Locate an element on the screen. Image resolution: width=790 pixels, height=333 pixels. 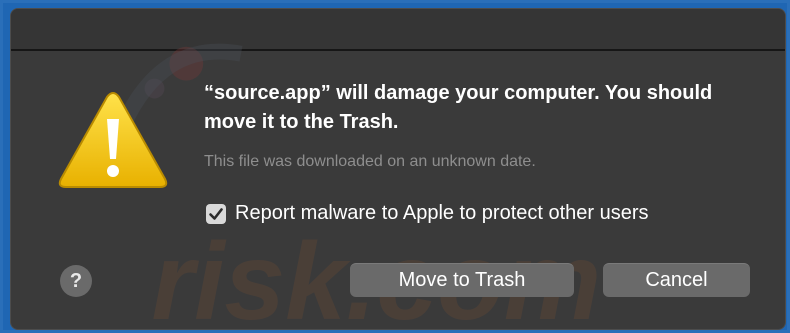
cancel-label: Cancel is located at coordinates (676, 280).